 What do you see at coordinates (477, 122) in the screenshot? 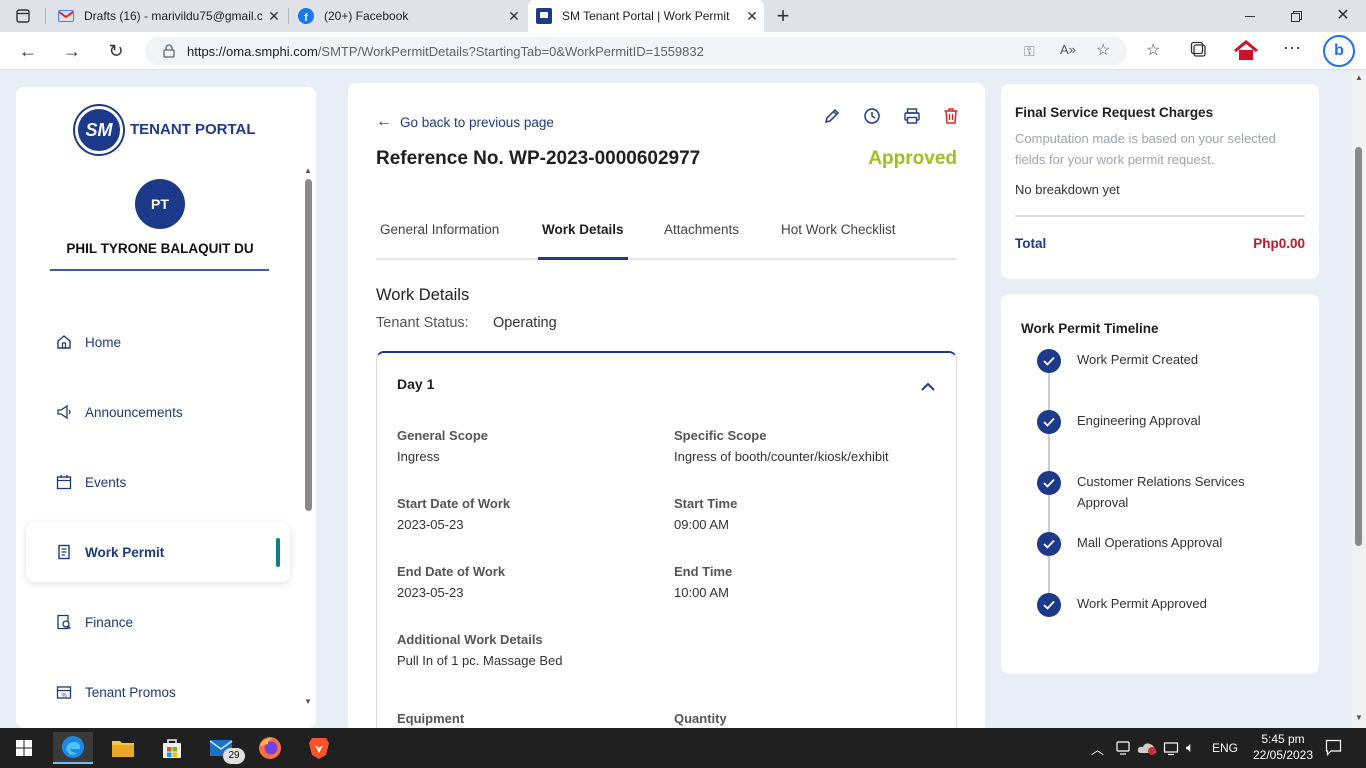
I see `back-link-label: Go back to previous page` at bounding box center [477, 122].